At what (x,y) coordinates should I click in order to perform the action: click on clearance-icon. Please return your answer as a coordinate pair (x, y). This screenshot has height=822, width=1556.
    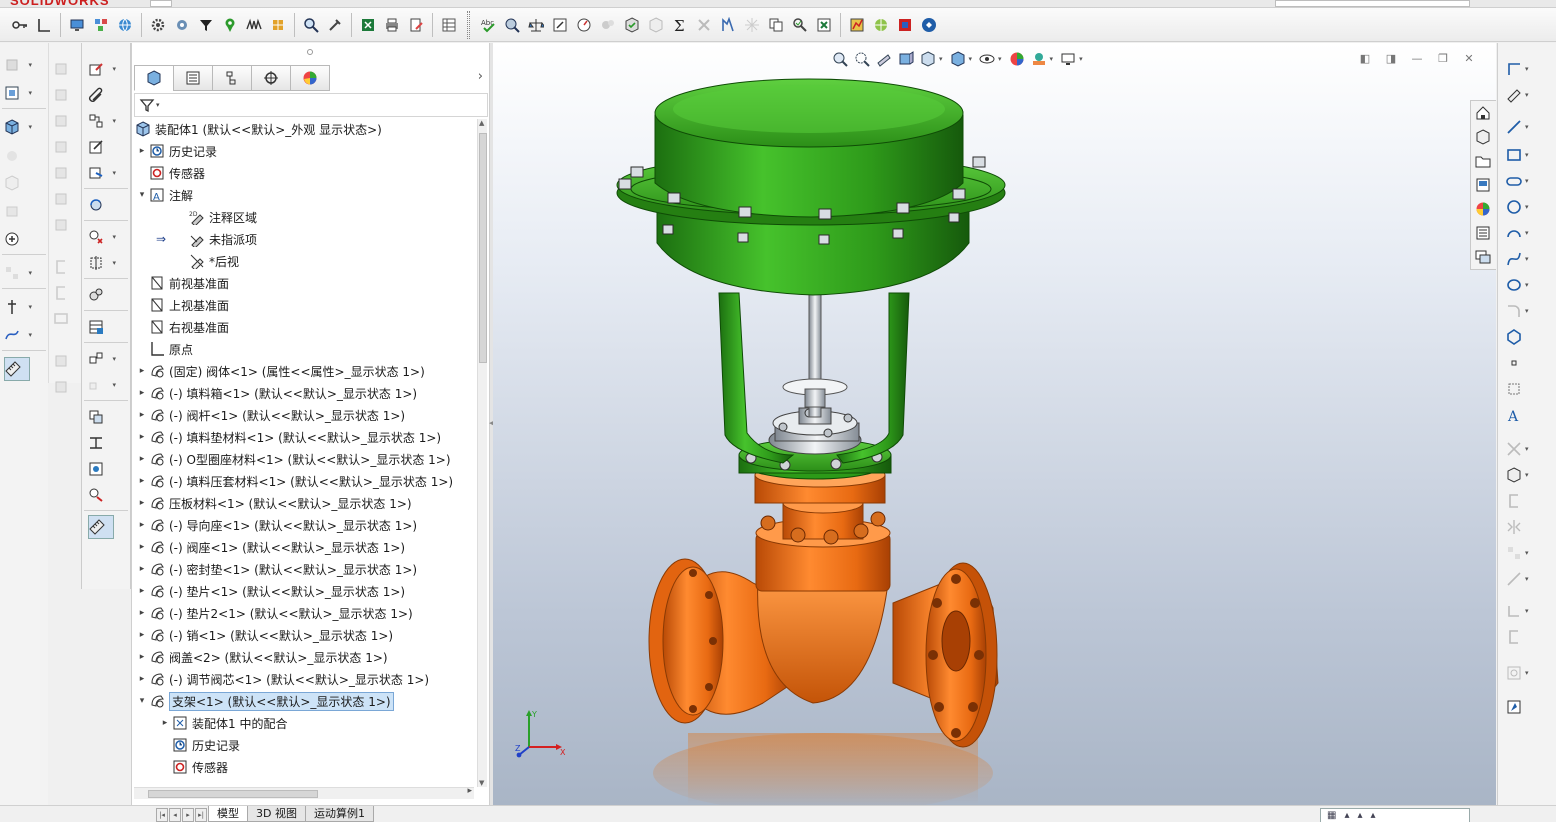
    Looking at the image, I should click on (102, 443).